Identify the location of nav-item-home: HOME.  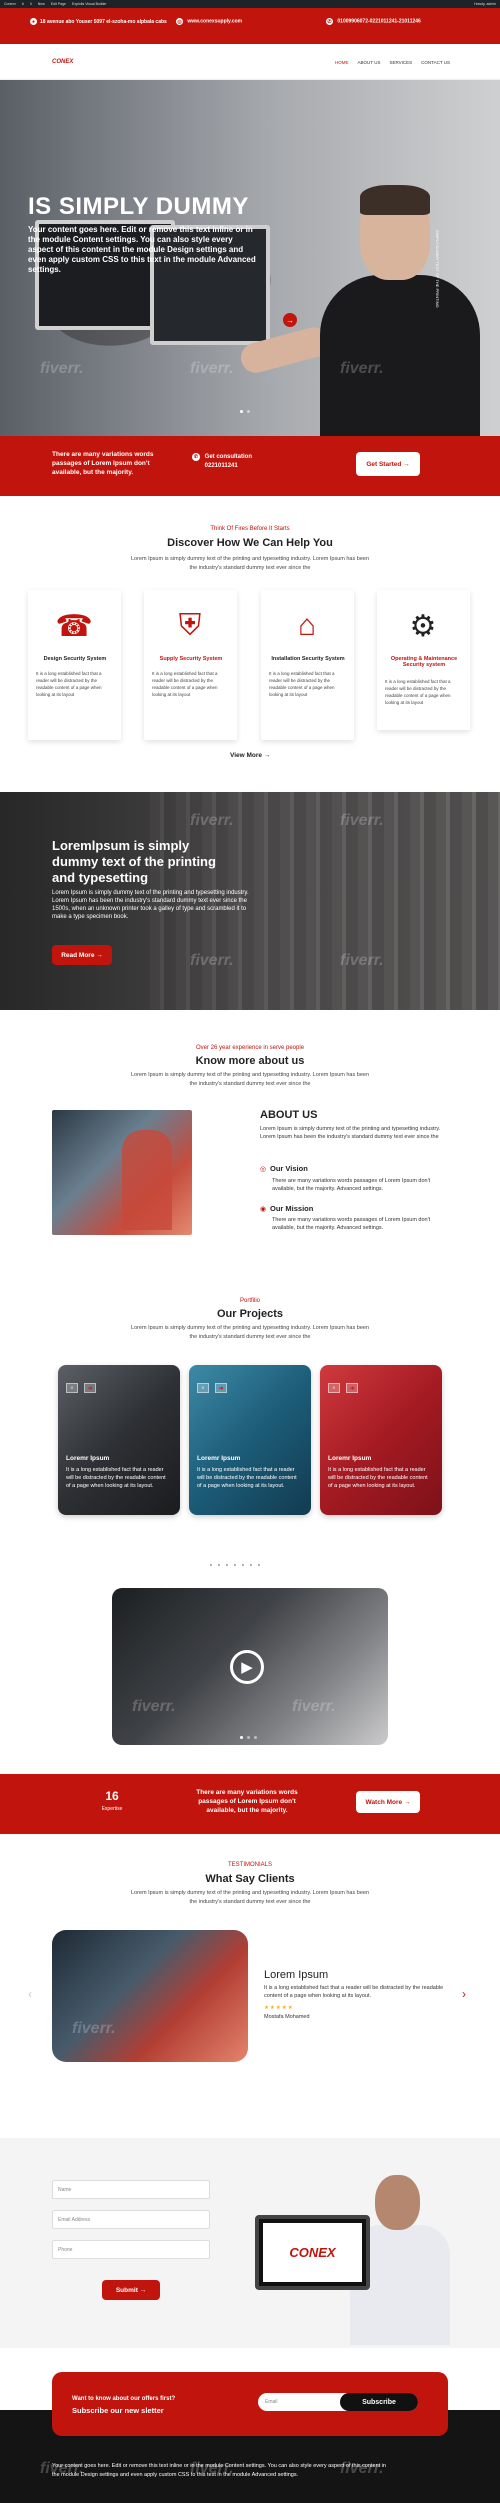
(342, 62).